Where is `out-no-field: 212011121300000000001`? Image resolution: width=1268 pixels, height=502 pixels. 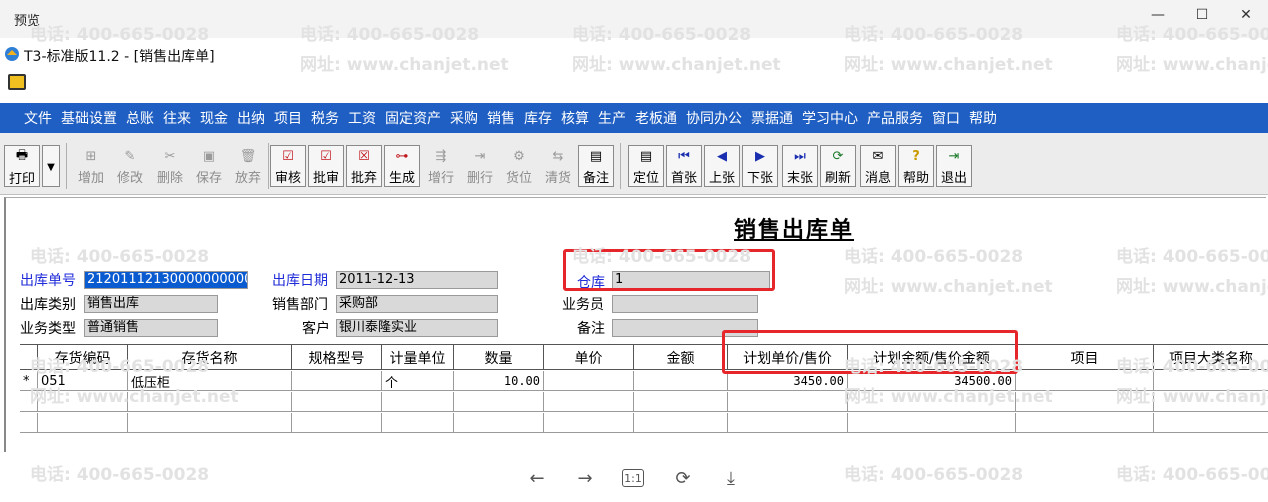
out-no-field: 212011121300000000001 is located at coordinates (166, 280).